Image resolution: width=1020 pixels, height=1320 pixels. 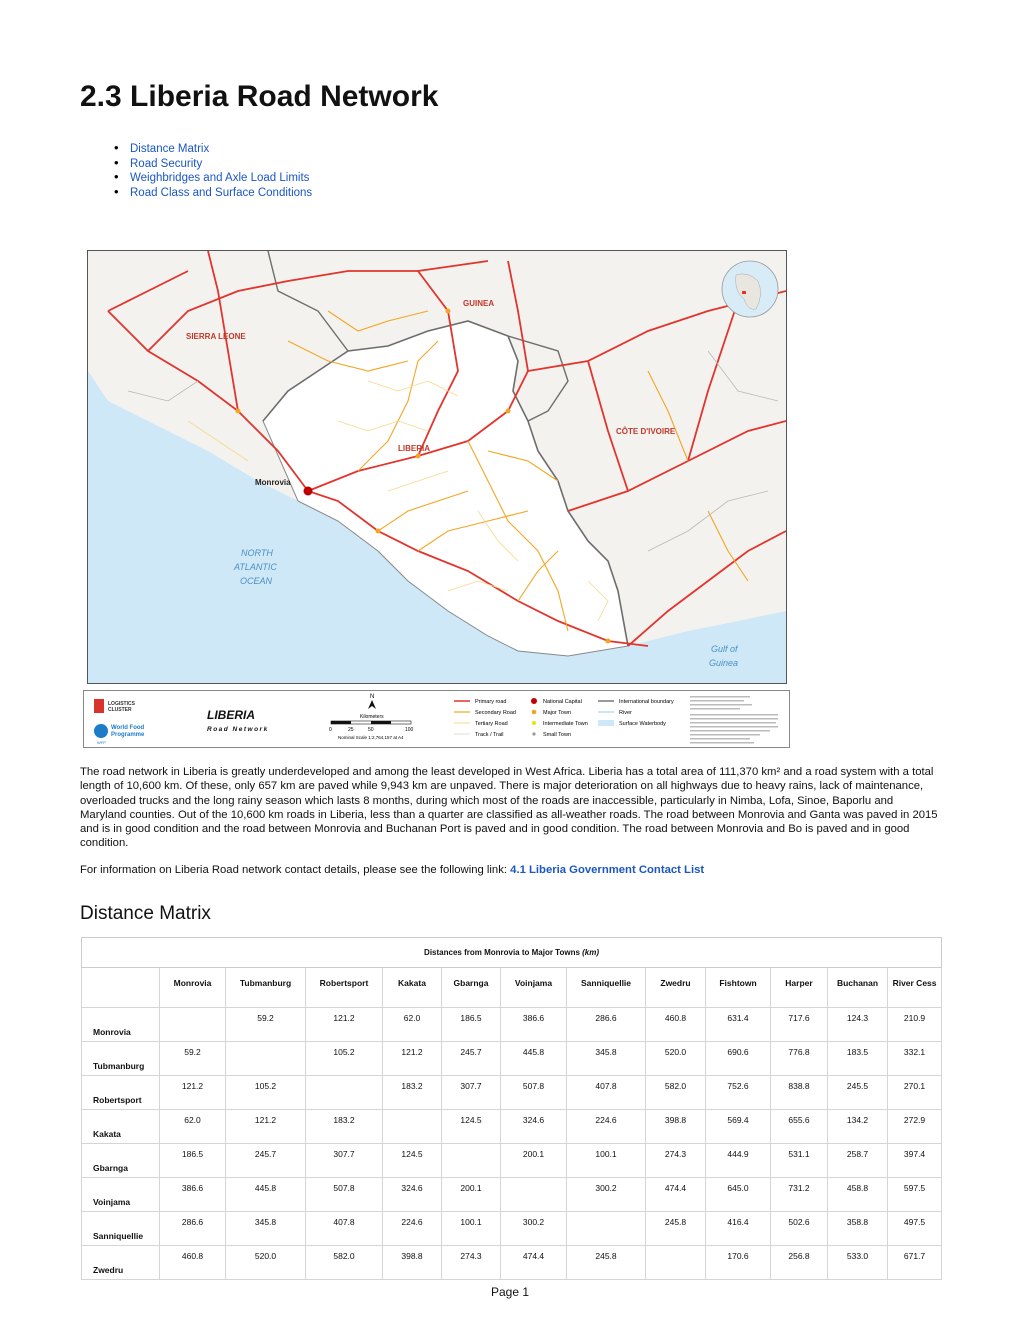 What do you see at coordinates (914, 987) in the screenshot?
I see `col-header: River Cess` at bounding box center [914, 987].